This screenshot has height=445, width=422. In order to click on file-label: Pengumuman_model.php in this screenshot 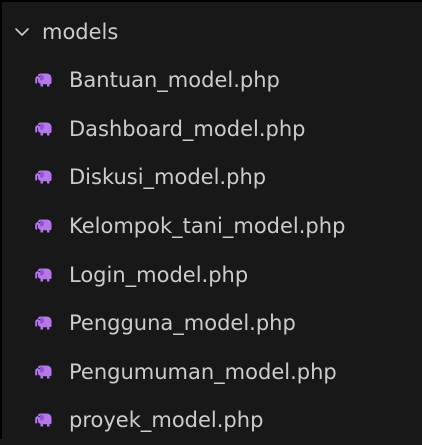, I will do `click(203, 371)`.